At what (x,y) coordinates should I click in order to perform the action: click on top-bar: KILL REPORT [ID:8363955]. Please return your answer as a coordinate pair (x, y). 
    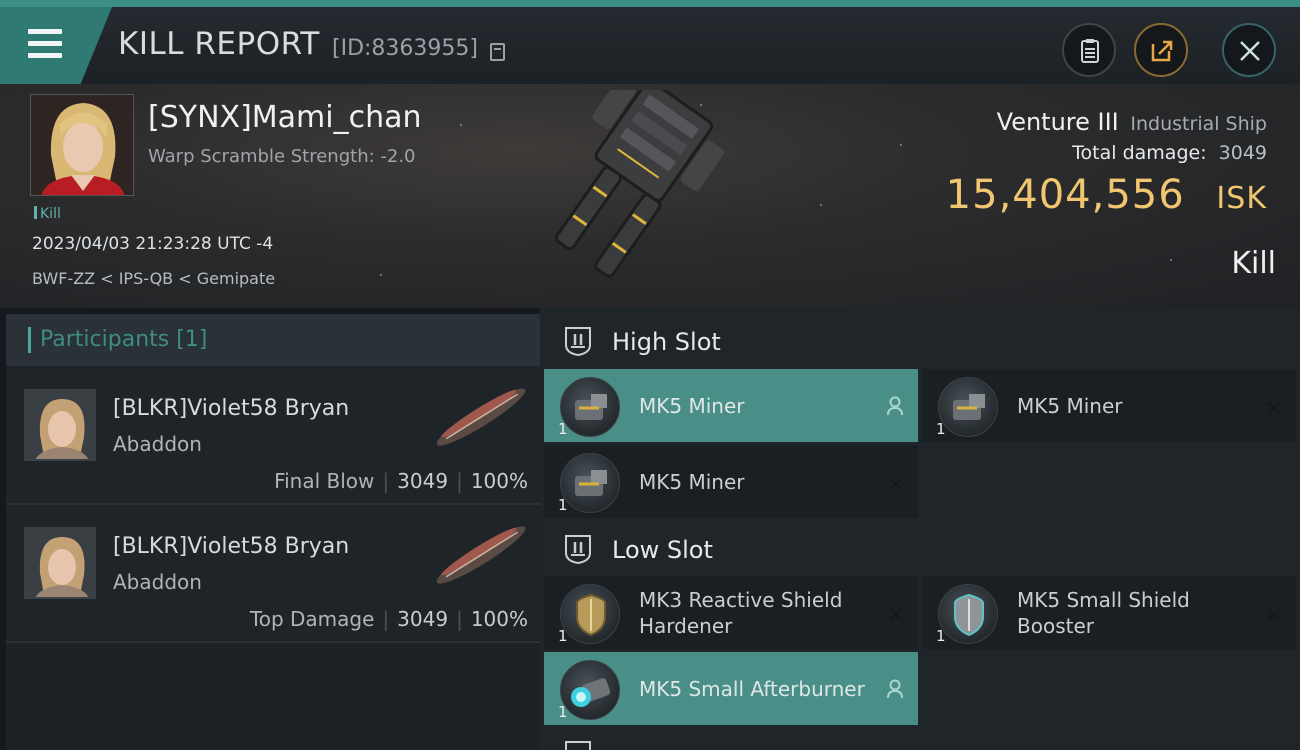
    Looking at the image, I should click on (650, 42).